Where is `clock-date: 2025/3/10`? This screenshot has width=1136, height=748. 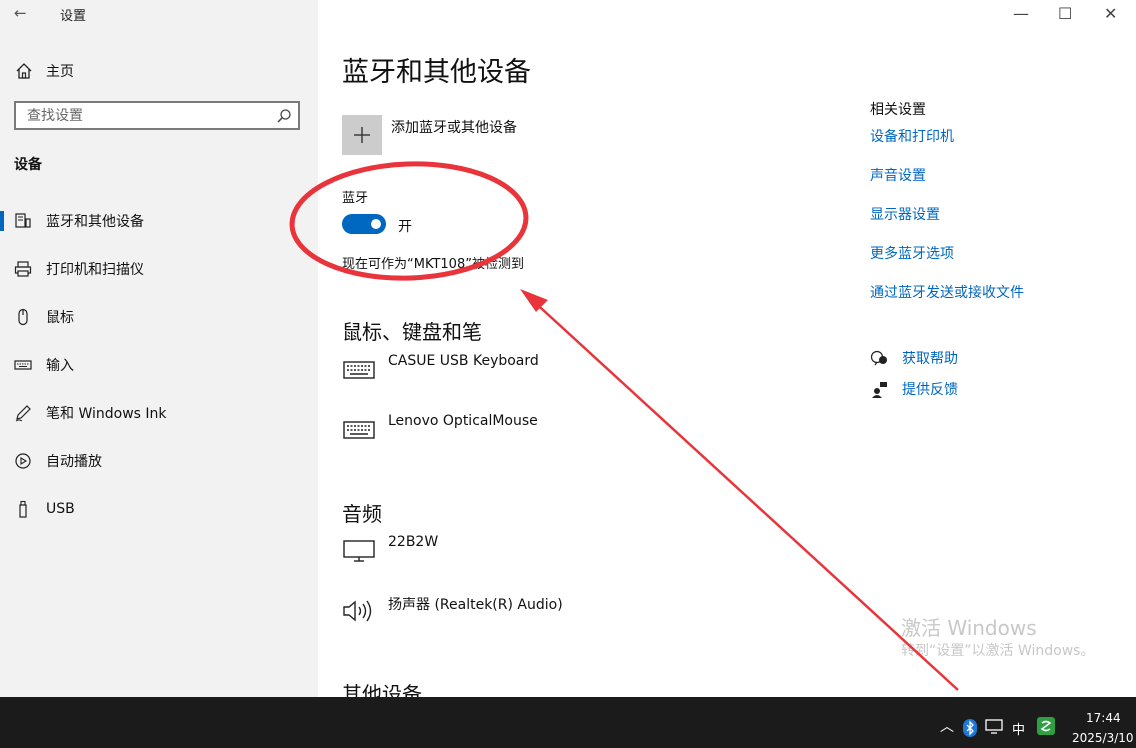 clock-date: 2025/3/10 is located at coordinates (1103, 738).